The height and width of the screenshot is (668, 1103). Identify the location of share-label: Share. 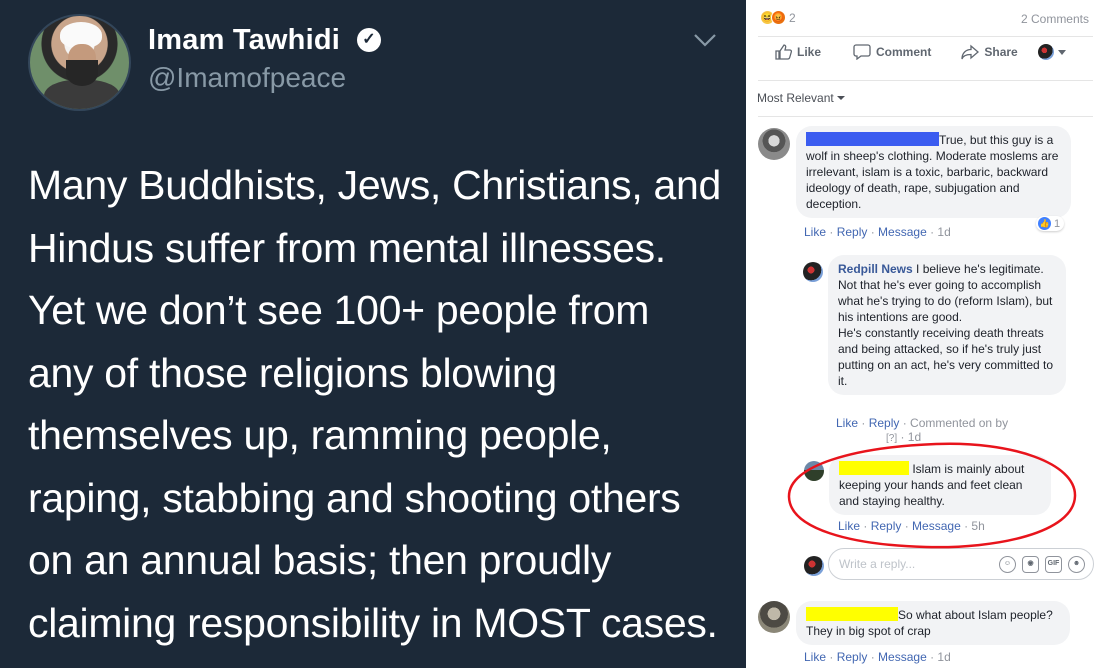
(1001, 52).